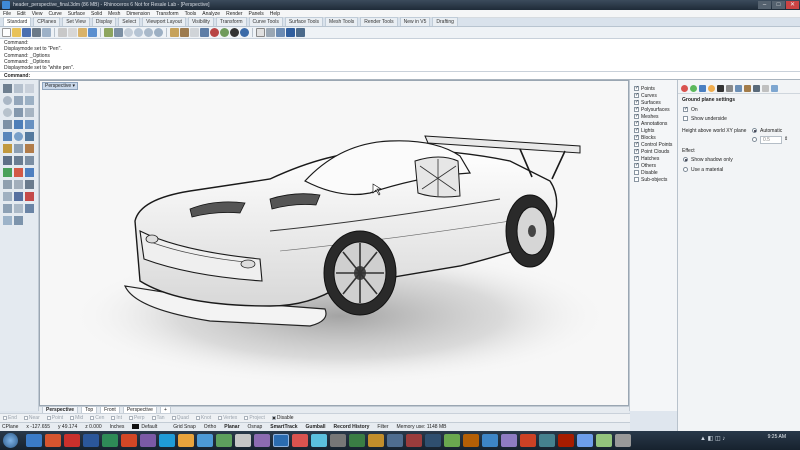 This screenshot has width=800, height=450. What do you see at coordinates (7, 112) in the screenshot?
I see `ellipse-icon` at bounding box center [7, 112].